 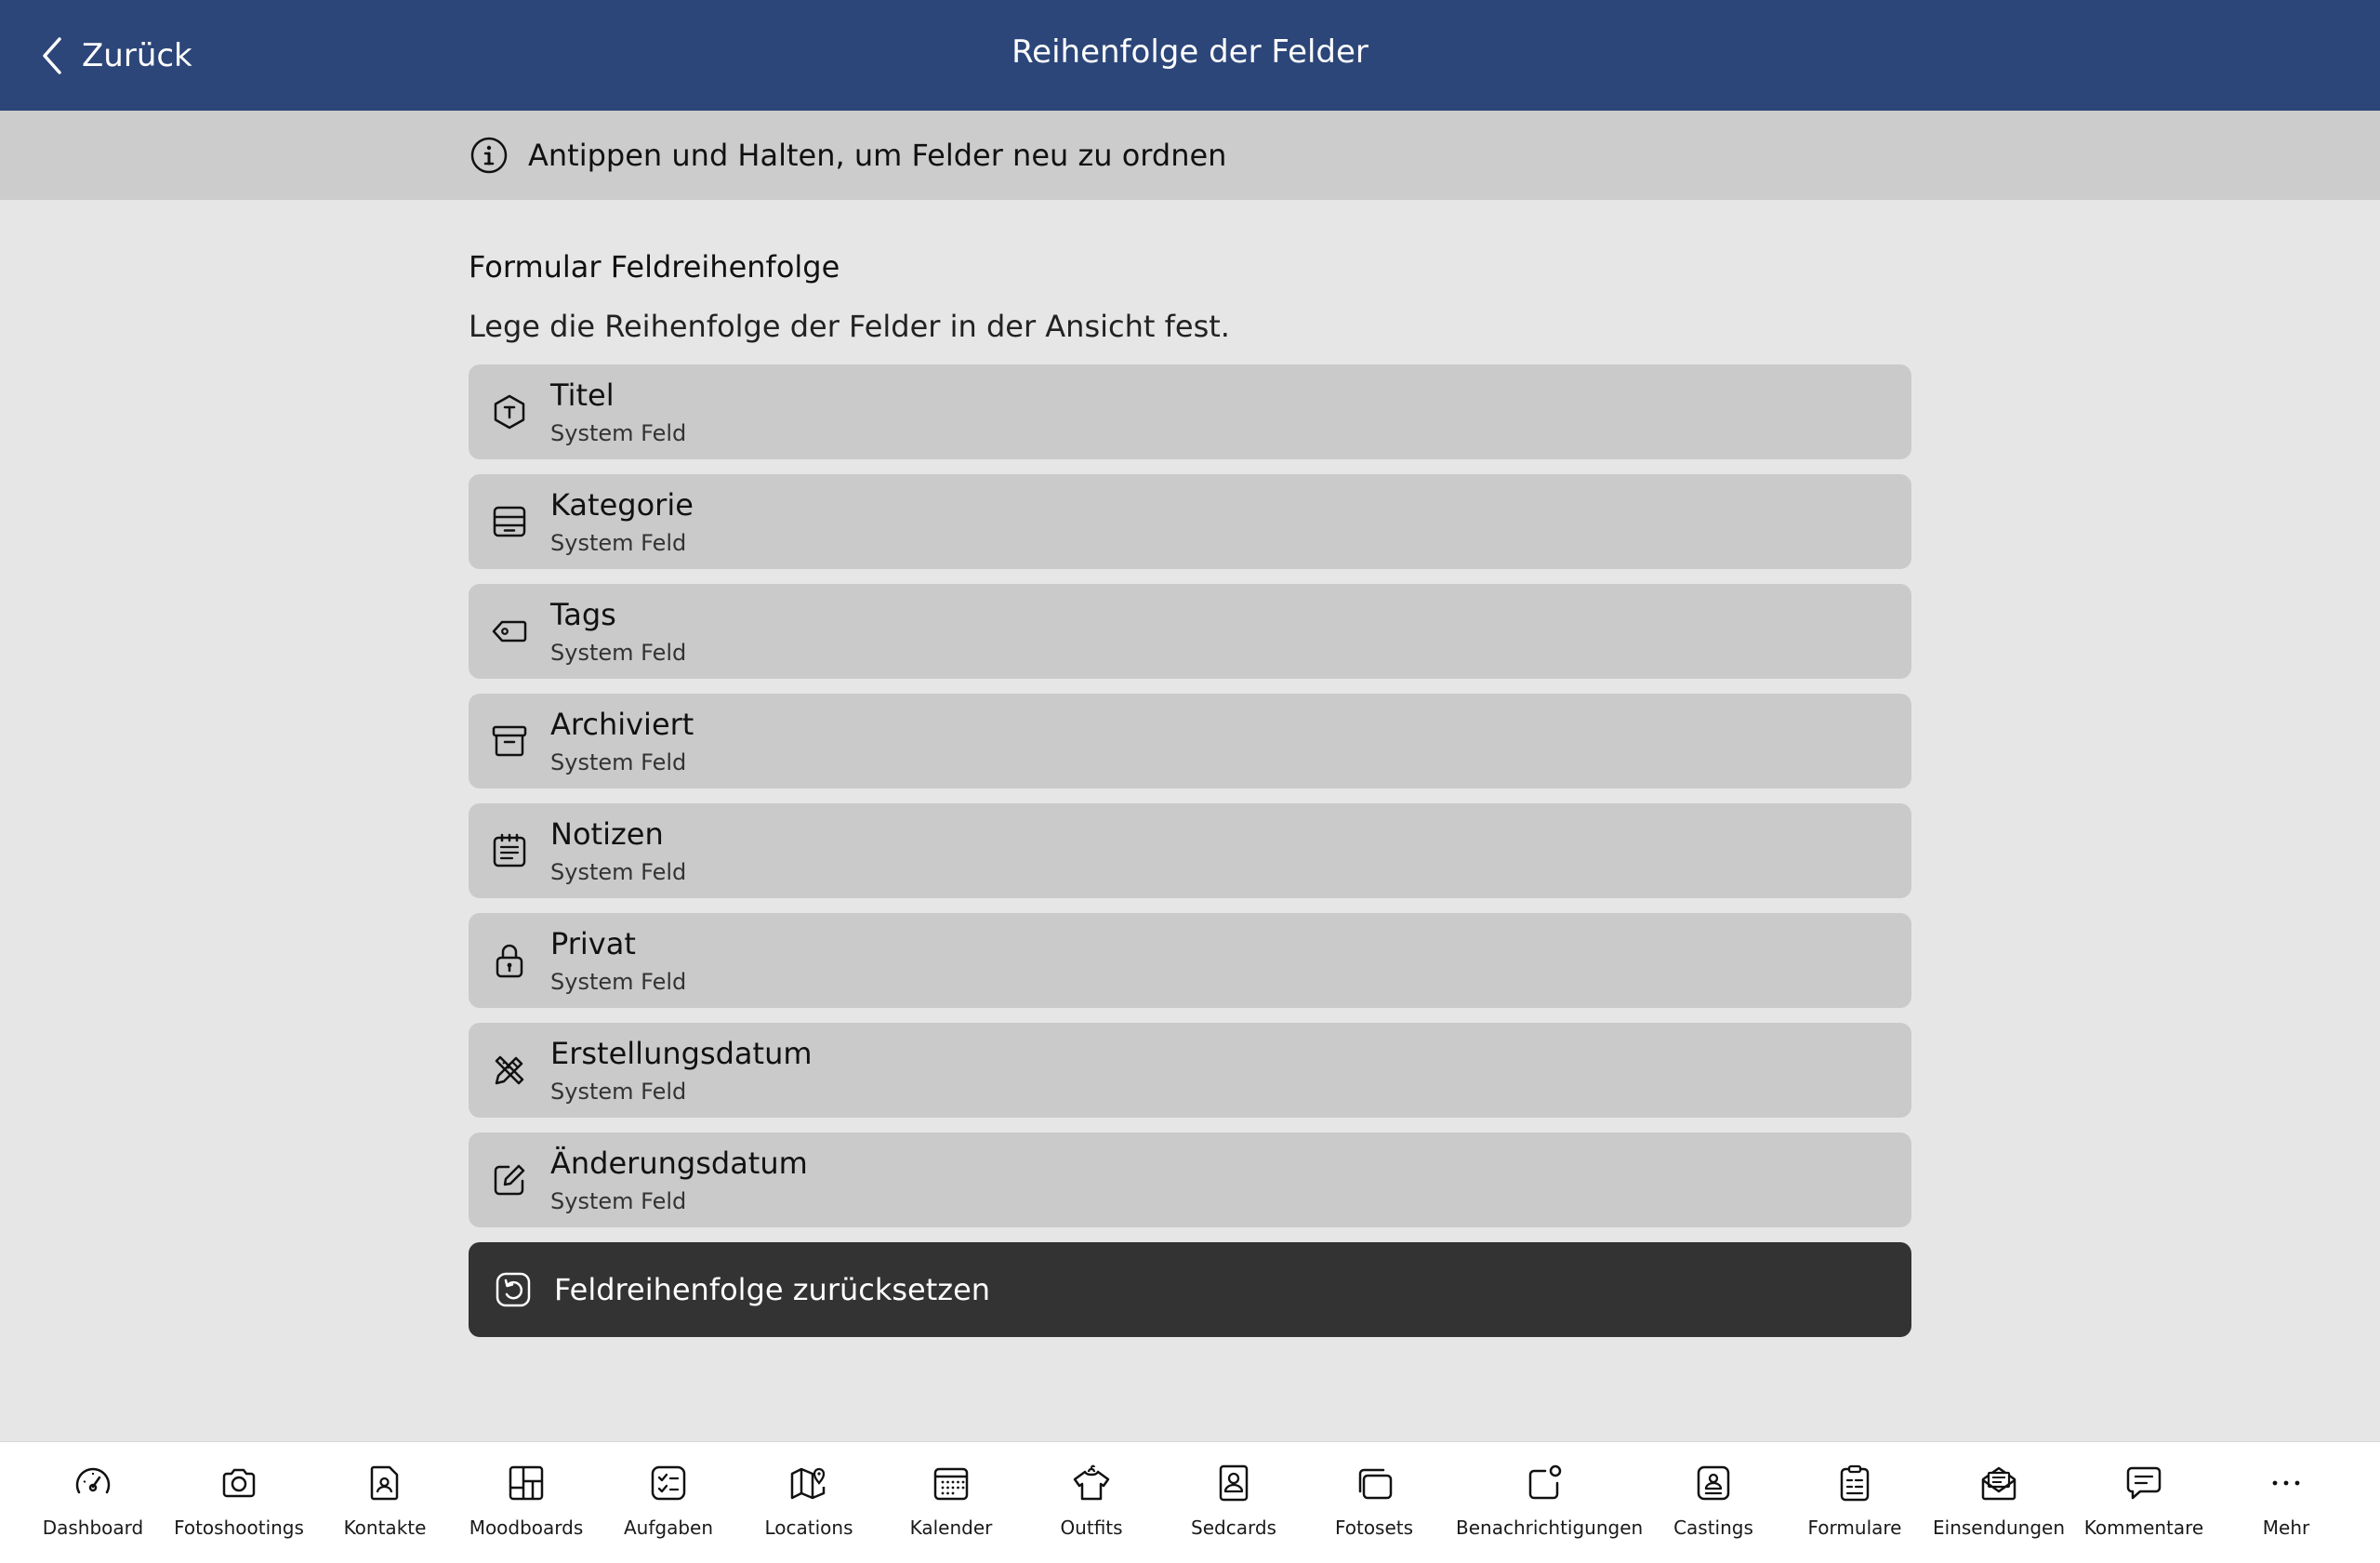 What do you see at coordinates (1091, 1483) in the screenshot?
I see `outfit-shirt-icon` at bounding box center [1091, 1483].